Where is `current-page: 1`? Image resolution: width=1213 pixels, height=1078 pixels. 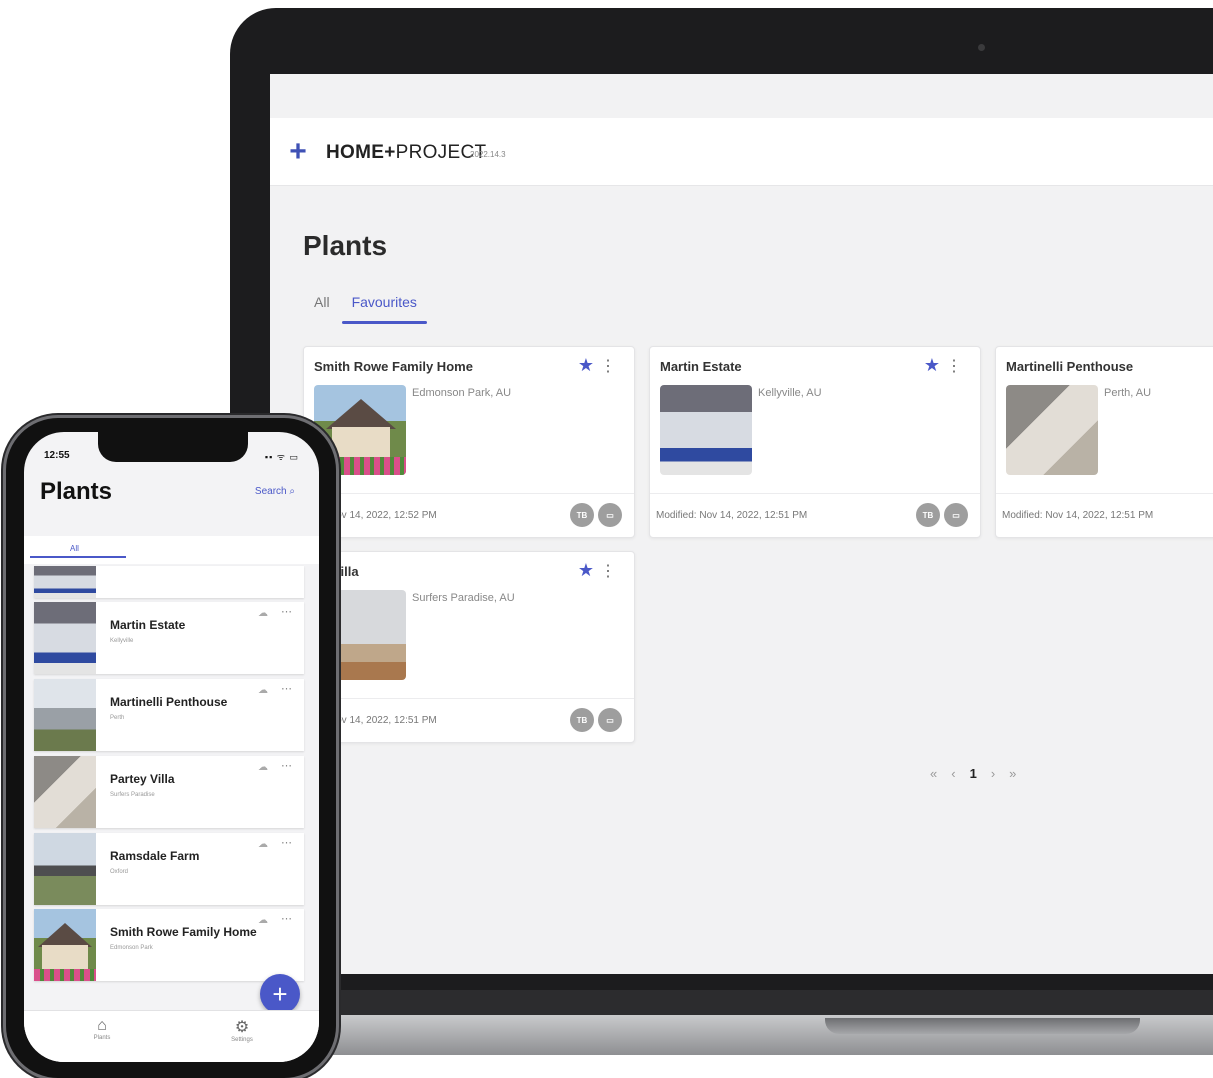
current-page: 1 is located at coordinates (973, 773).